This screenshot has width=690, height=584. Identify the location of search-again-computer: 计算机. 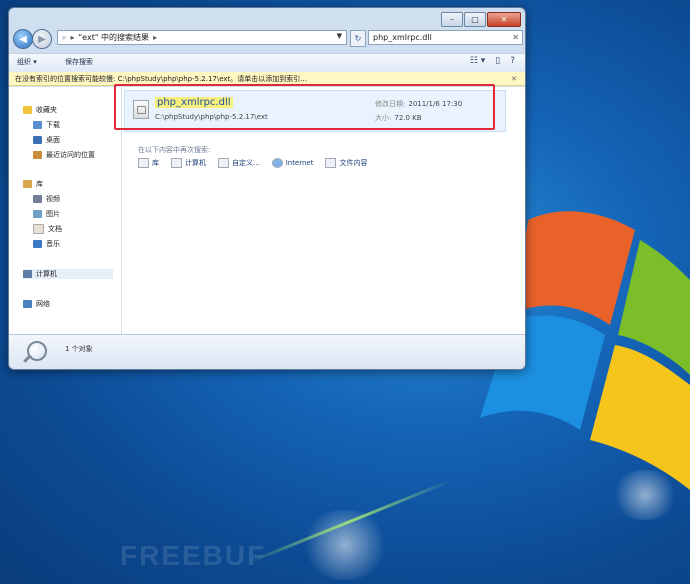
(188, 163).